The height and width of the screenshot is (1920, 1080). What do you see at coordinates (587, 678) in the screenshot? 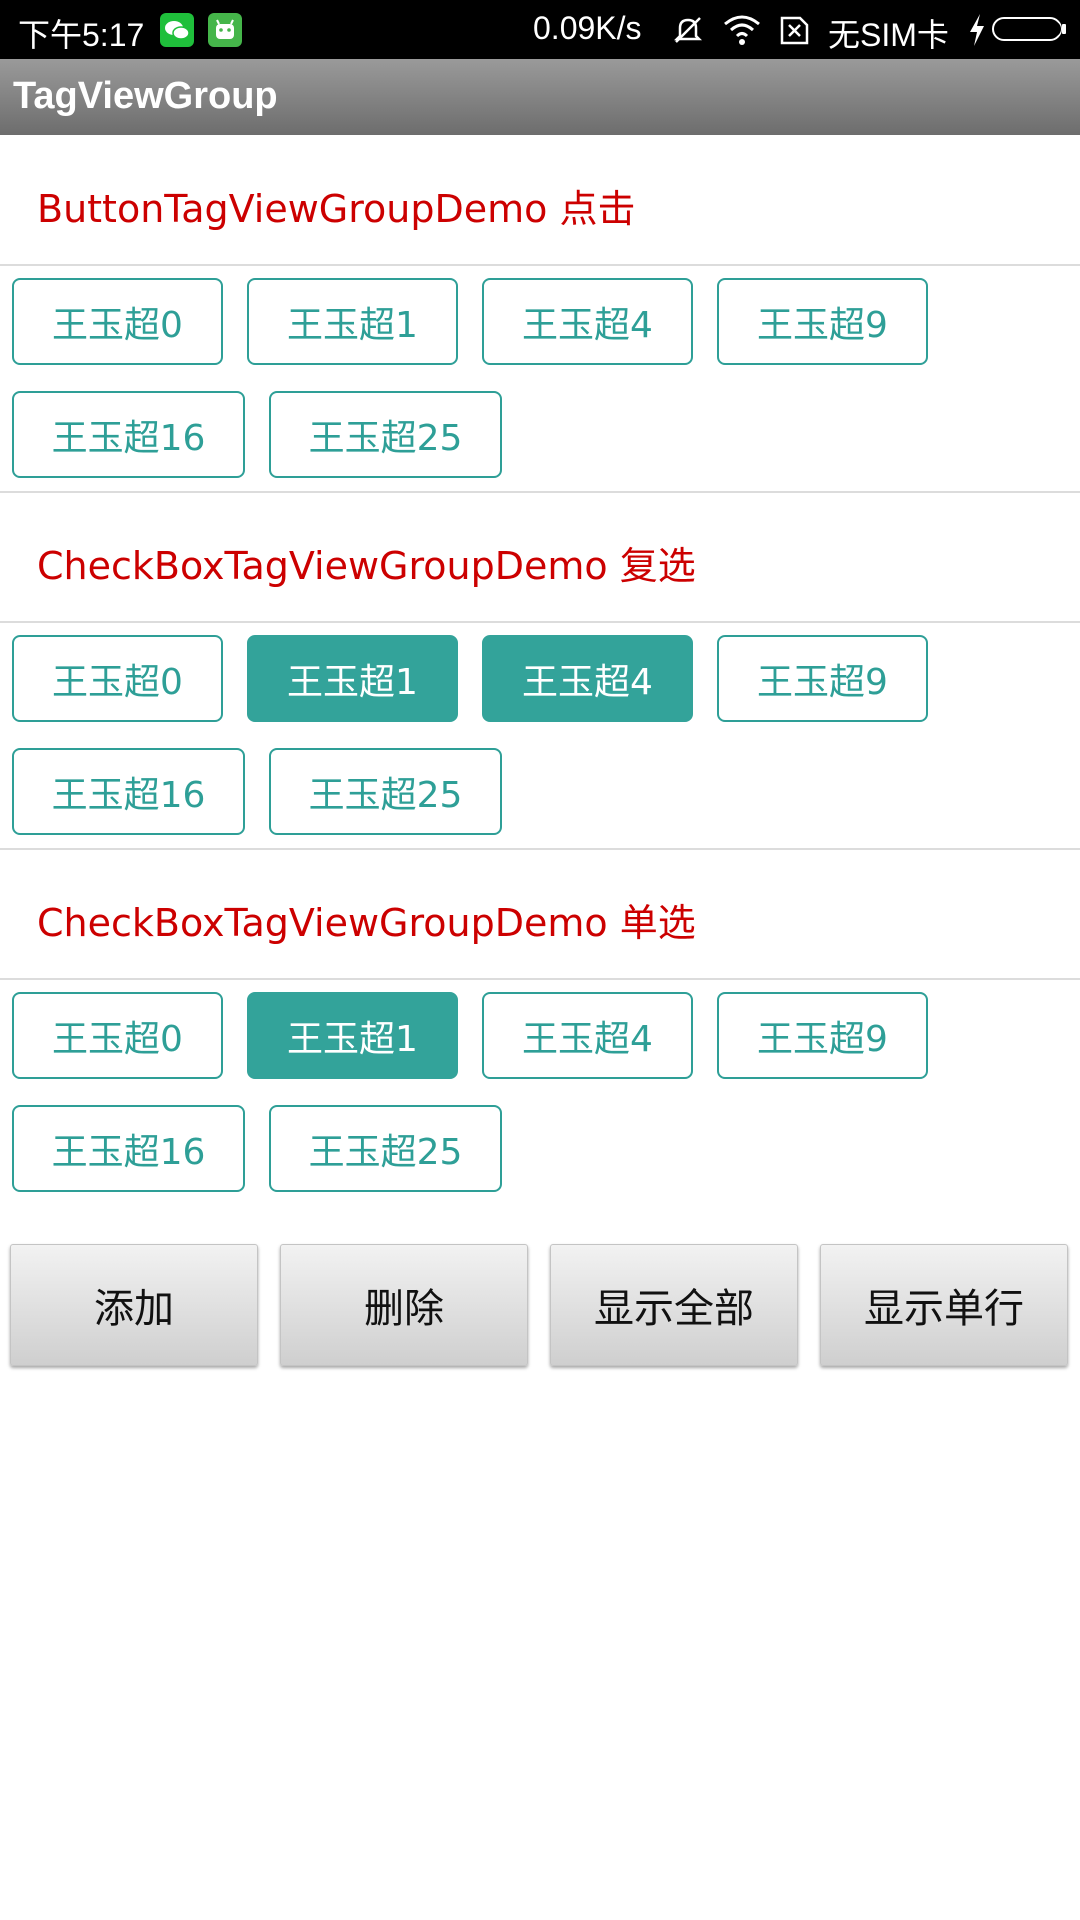
I see `tag-checkbox-checked: 王玉超4` at bounding box center [587, 678].